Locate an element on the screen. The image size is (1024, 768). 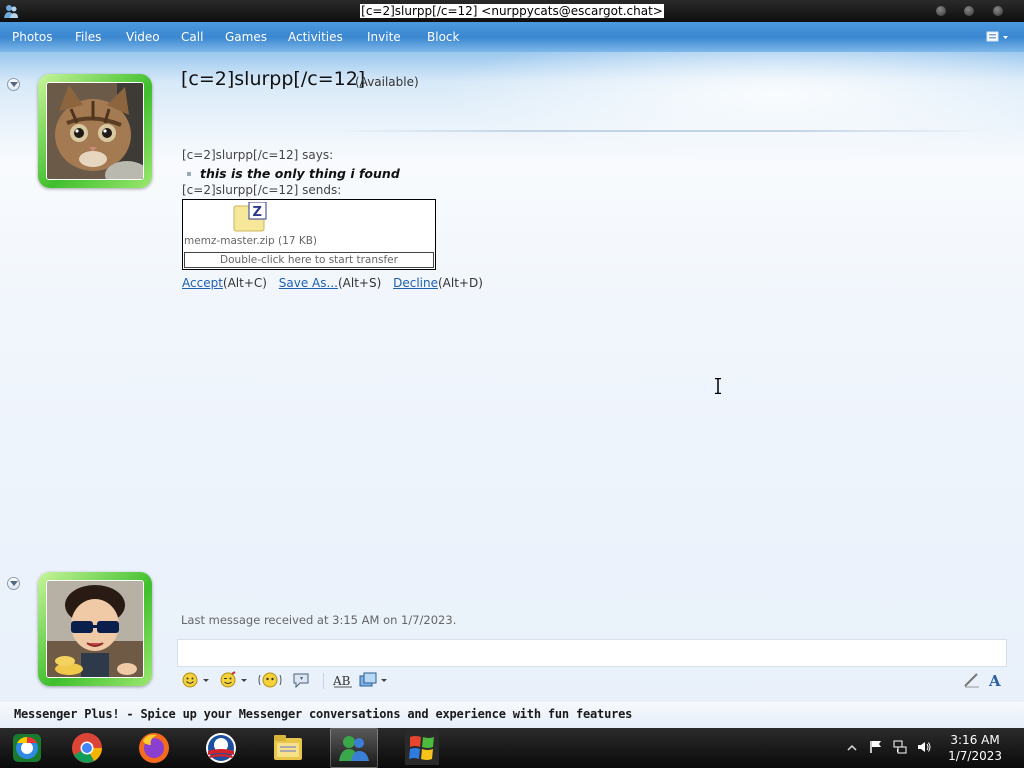
file-info: memz-master.zip (17 KB) is located at coordinates (251, 241).